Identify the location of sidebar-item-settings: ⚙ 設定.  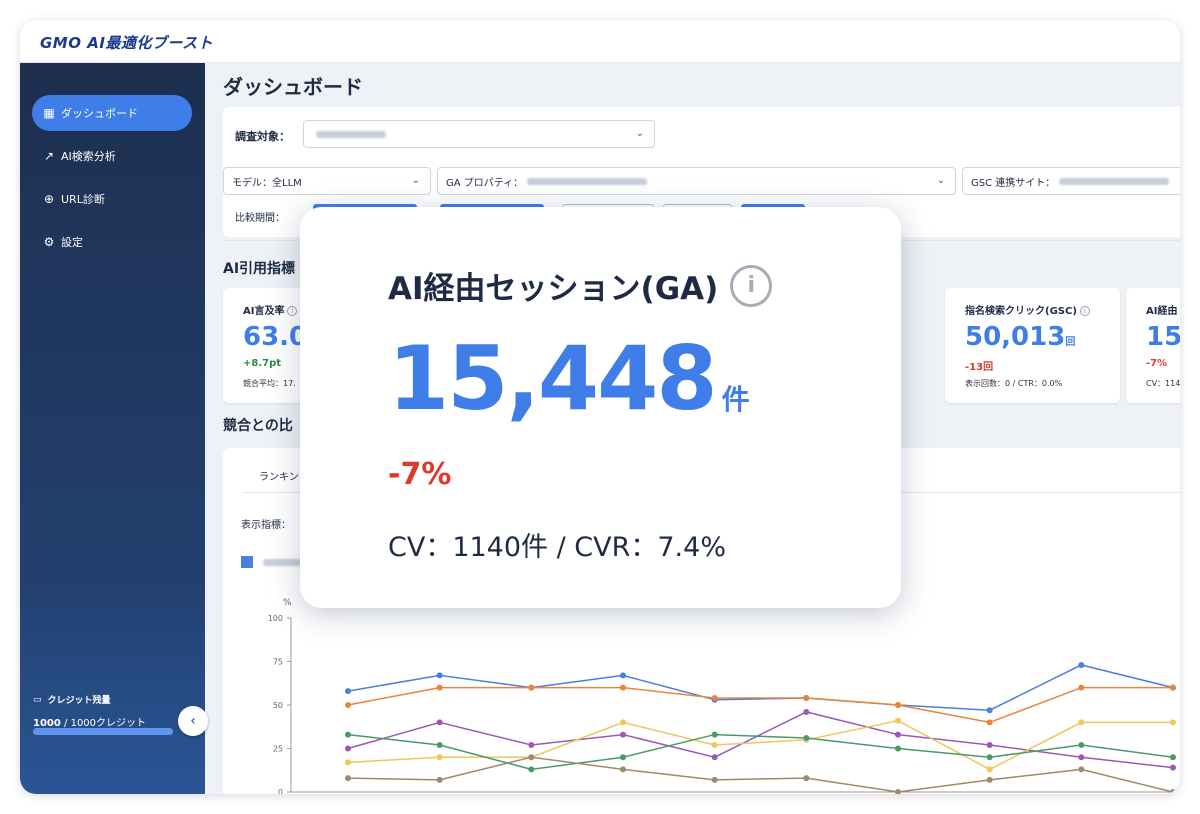
(112, 242).